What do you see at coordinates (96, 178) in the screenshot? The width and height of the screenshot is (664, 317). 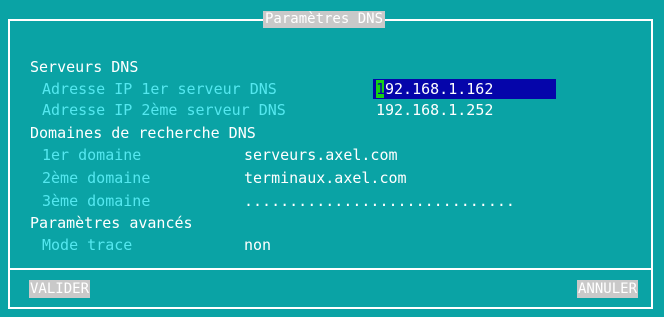 I see `domain2-label: 2ème domaine` at bounding box center [96, 178].